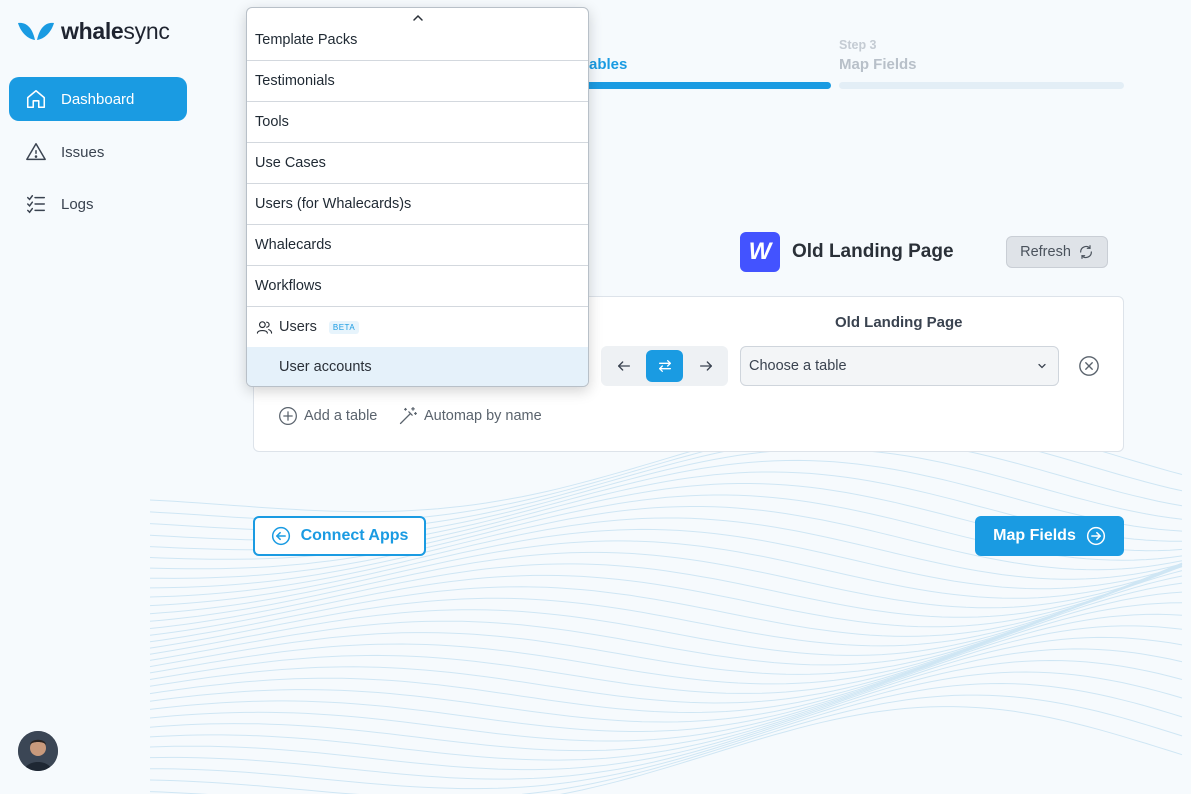 This screenshot has height=794, width=1191. I want to click on sync-right-button, so click(705, 366).